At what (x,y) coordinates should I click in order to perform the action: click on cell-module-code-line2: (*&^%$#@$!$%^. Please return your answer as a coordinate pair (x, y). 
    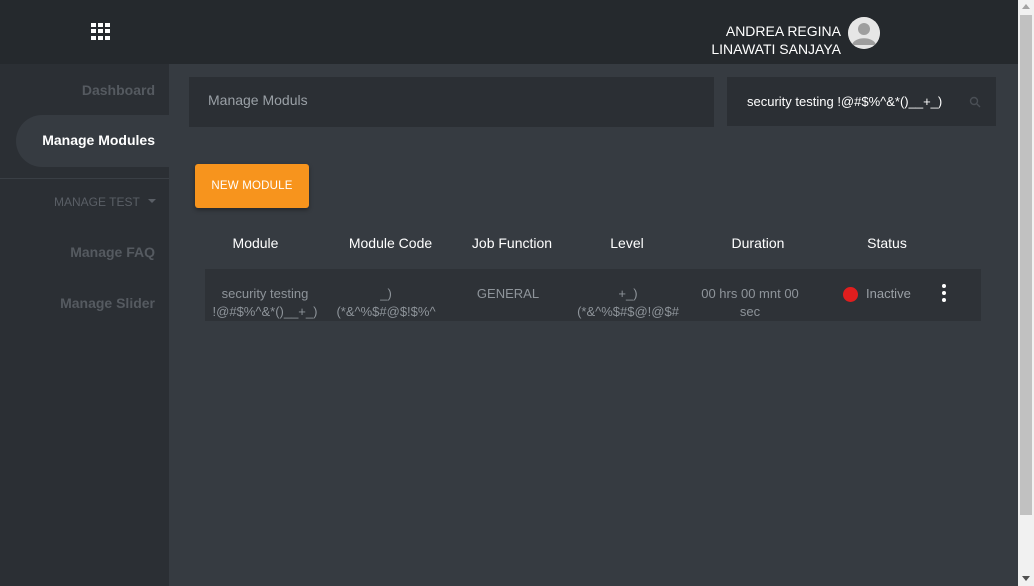
    Looking at the image, I should click on (386, 311).